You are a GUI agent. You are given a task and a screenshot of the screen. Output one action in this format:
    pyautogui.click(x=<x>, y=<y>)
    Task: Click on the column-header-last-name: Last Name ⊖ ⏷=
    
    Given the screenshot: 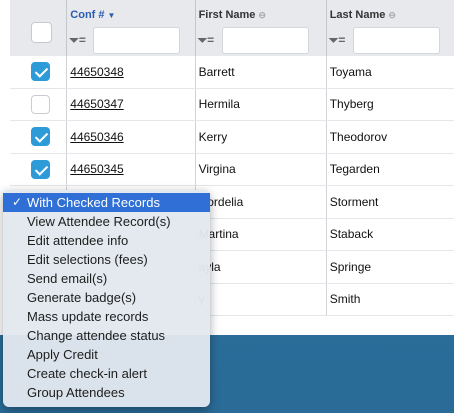 What is the action you would take?
    pyautogui.click(x=390, y=28)
    